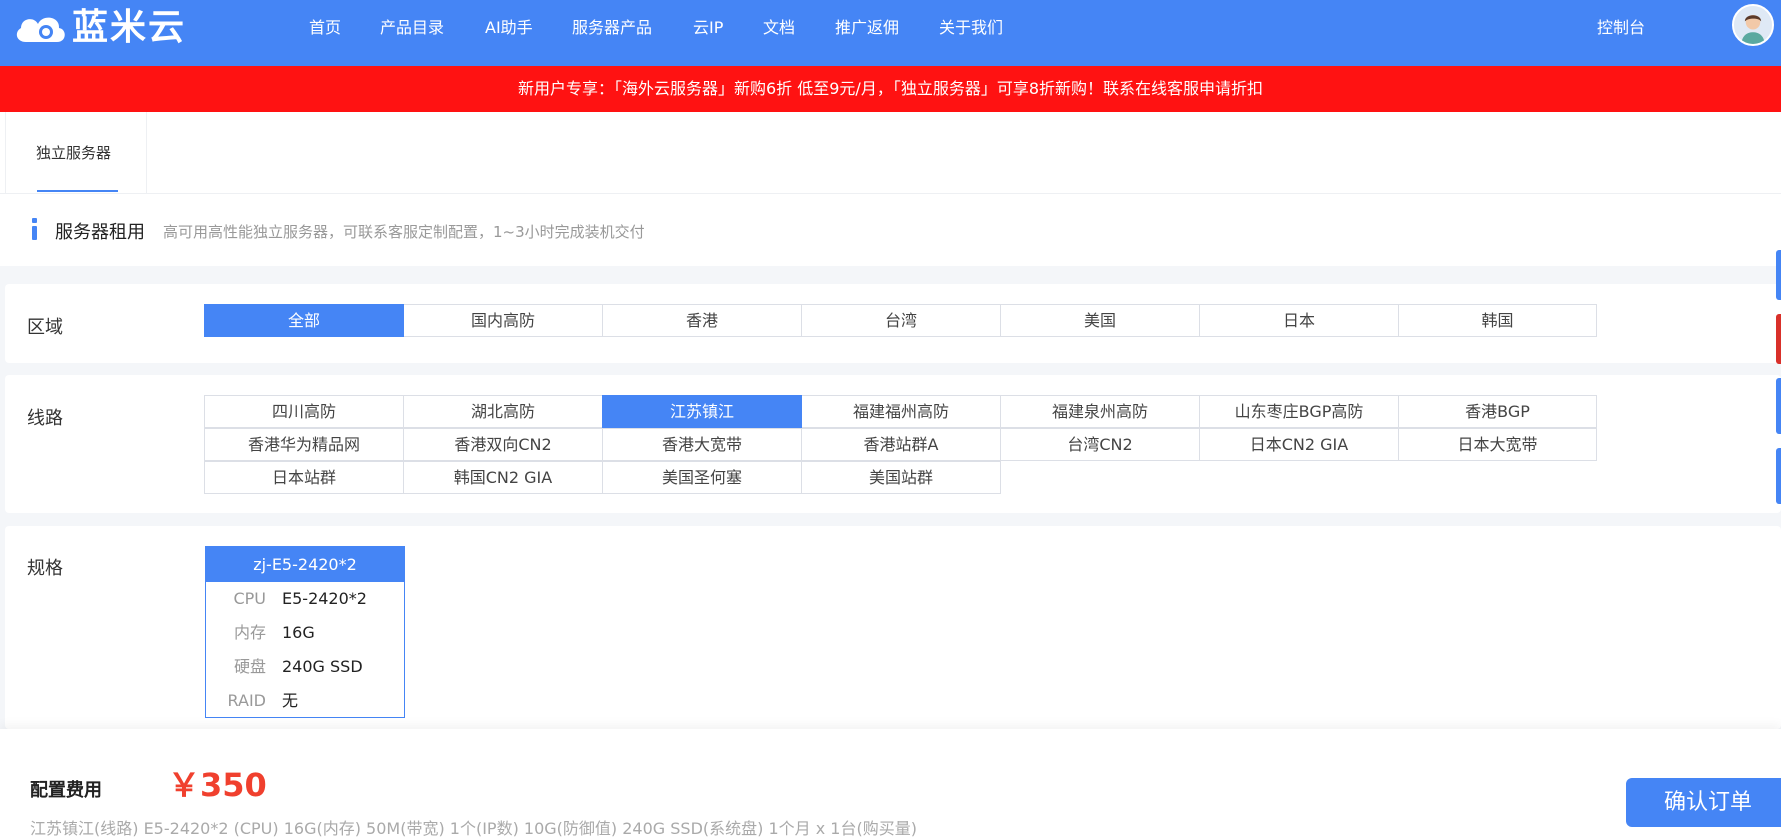  Describe the element at coordinates (325, 28) in the screenshot. I see `nav-item-home: 首页` at that location.